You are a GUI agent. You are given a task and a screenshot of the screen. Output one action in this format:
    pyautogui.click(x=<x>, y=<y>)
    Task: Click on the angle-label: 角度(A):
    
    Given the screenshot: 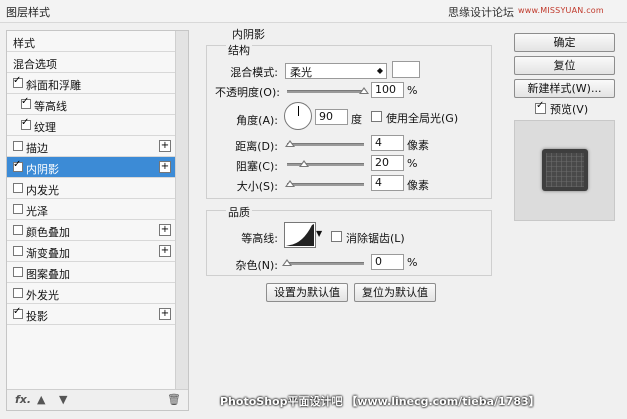 What is the action you would take?
    pyautogui.click(x=257, y=120)
    